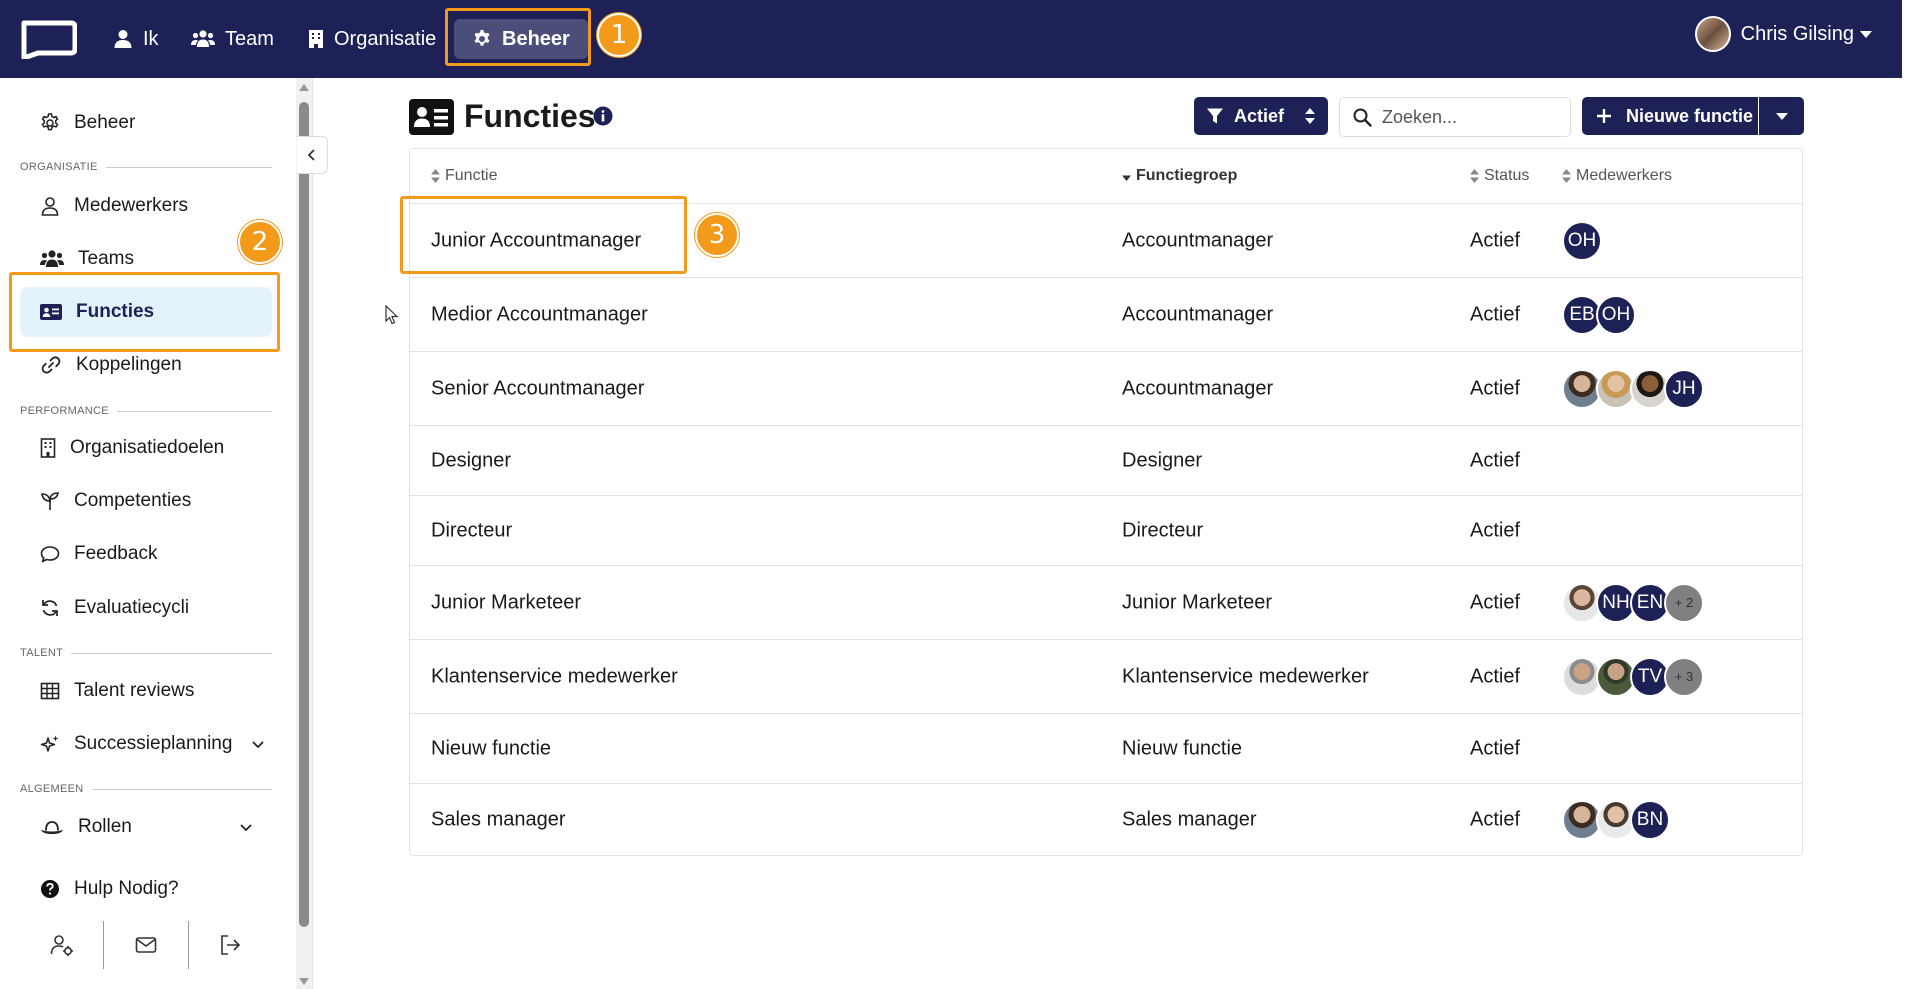 The height and width of the screenshot is (989, 1920). What do you see at coordinates (146, 653) in the screenshot?
I see `sidebar-section-title: TALENT` at bounding box center [146, 653].